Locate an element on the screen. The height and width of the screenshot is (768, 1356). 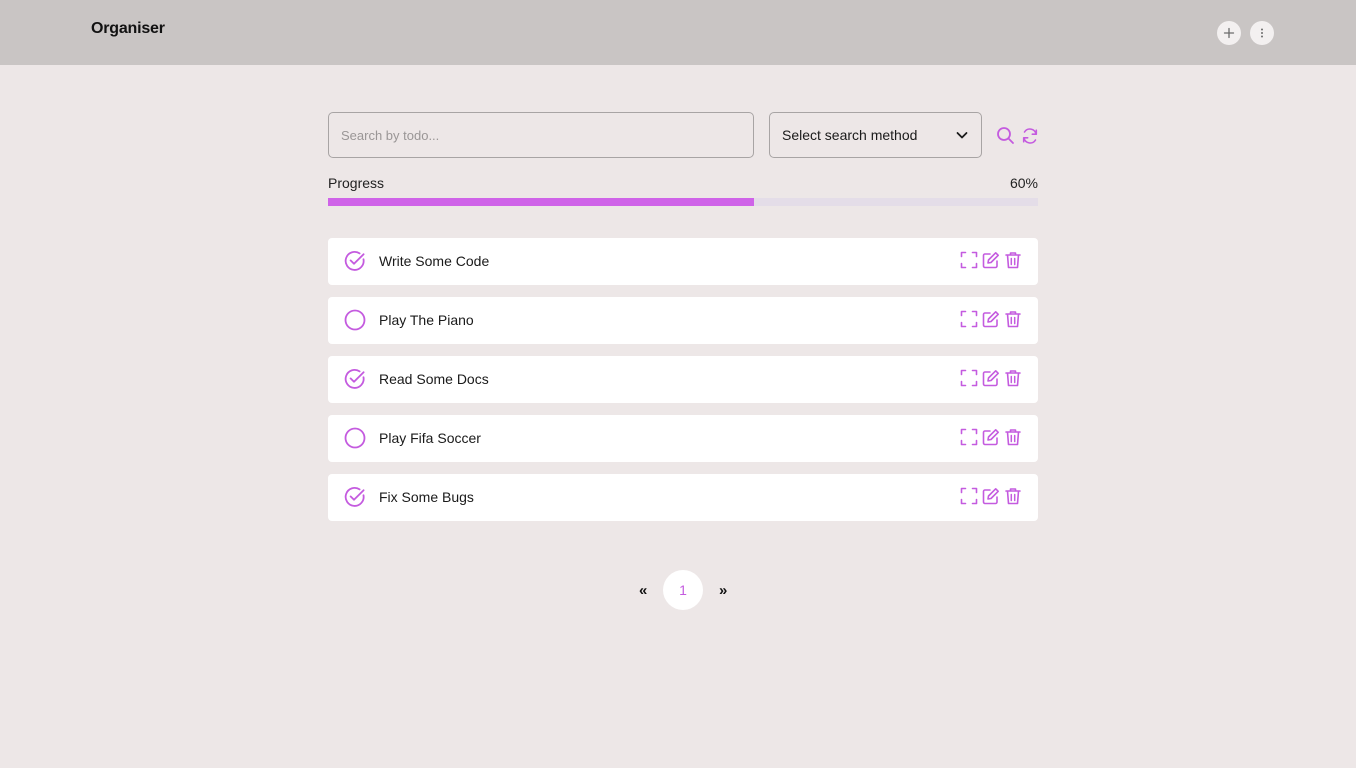
pagination-next-button: » is located at coordinates (723, 590).